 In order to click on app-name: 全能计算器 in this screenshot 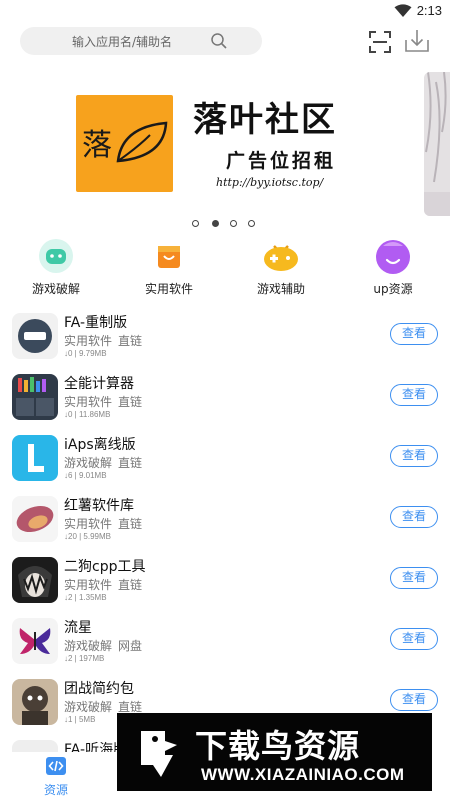, I will do `click(99, 384)`.